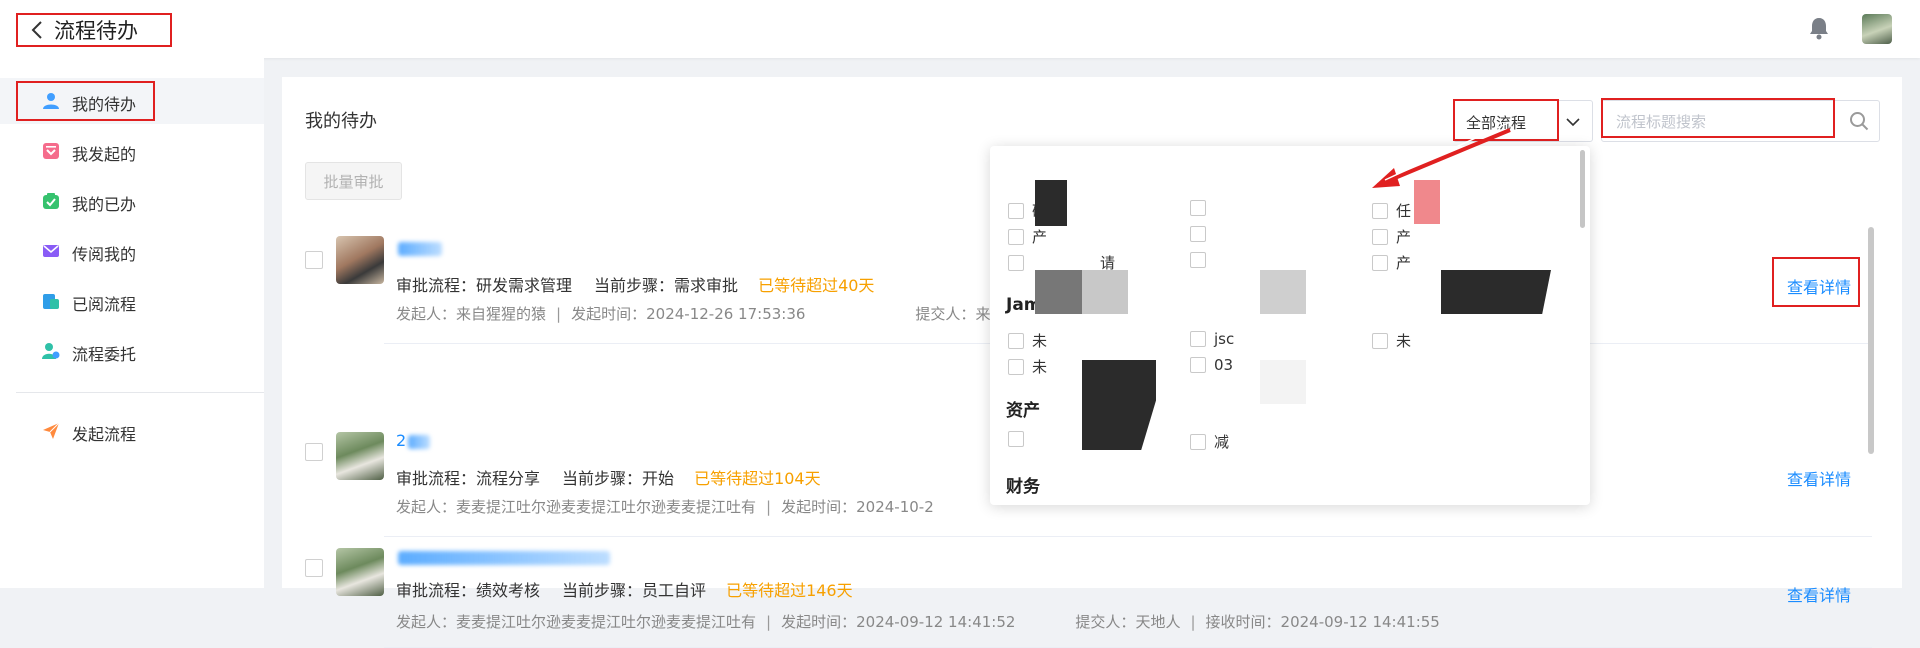 The image size is (1920, 648). I want to click on sidebar-item-label: 发起流程, so click(104, 434).